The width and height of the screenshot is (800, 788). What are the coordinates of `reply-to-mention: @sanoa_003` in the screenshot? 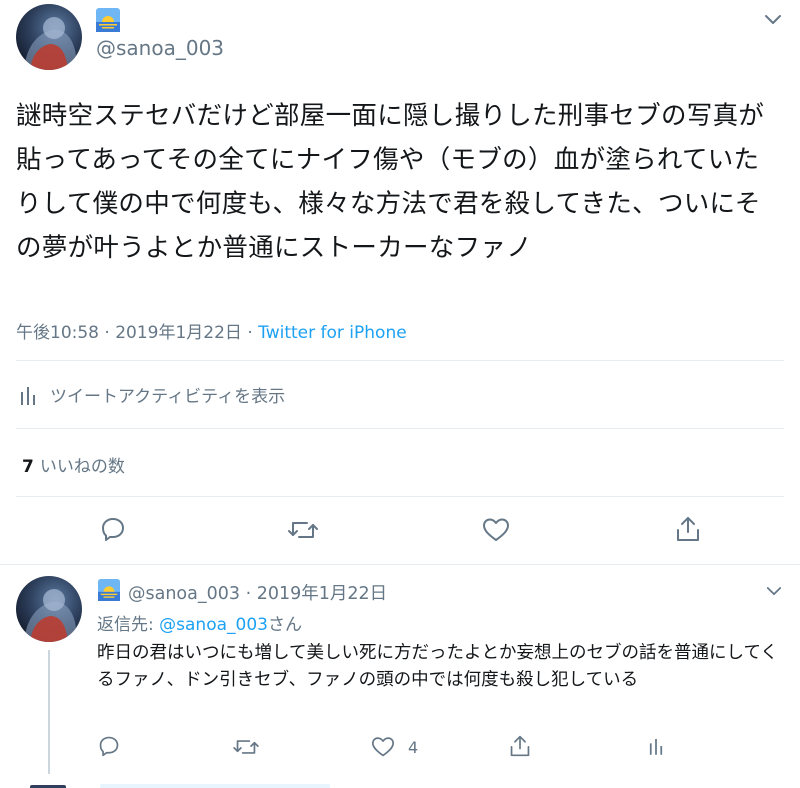 It's located at (213, 625).